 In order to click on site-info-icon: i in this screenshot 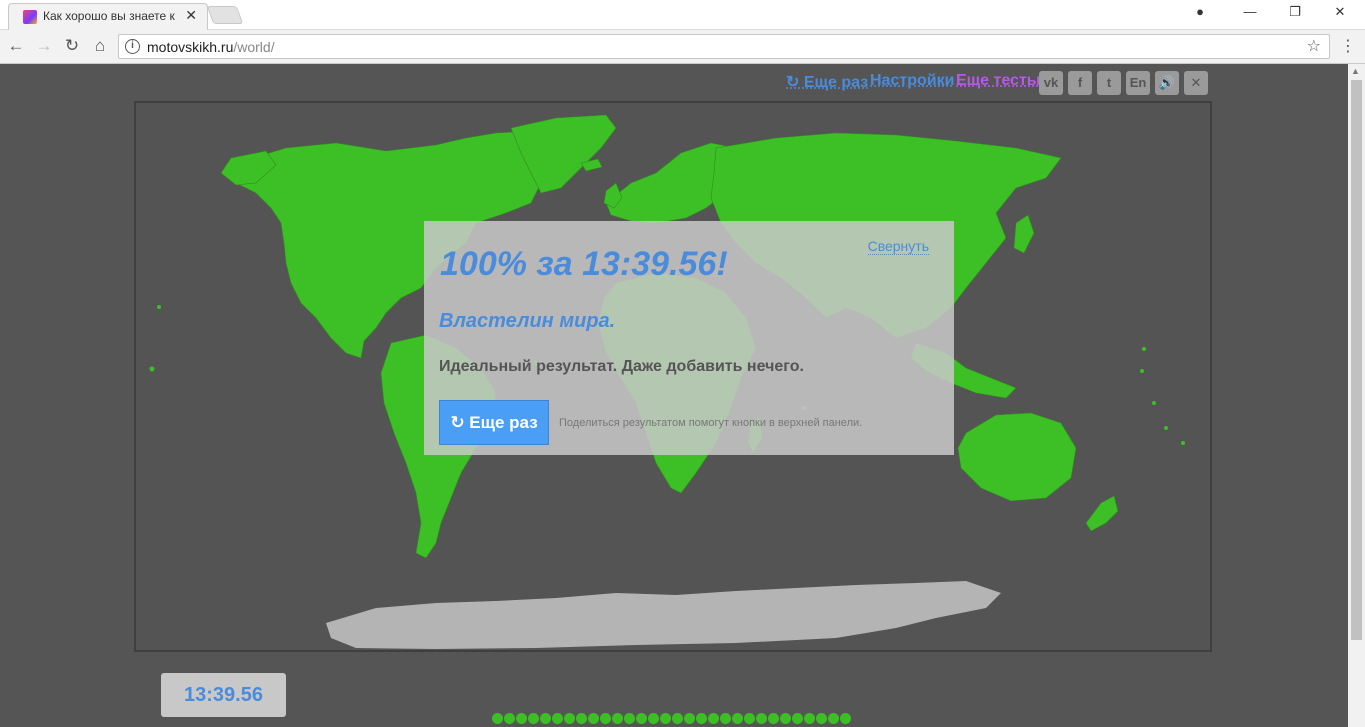, I will do `click(132, 46)`.